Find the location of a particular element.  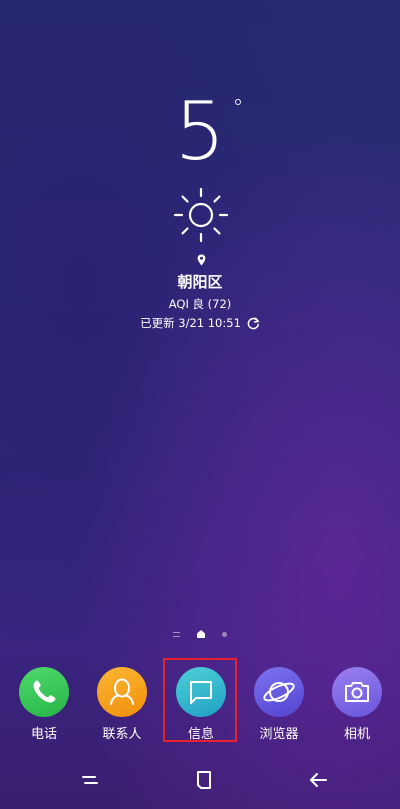

message-icon is located at coordinates (201, 692).